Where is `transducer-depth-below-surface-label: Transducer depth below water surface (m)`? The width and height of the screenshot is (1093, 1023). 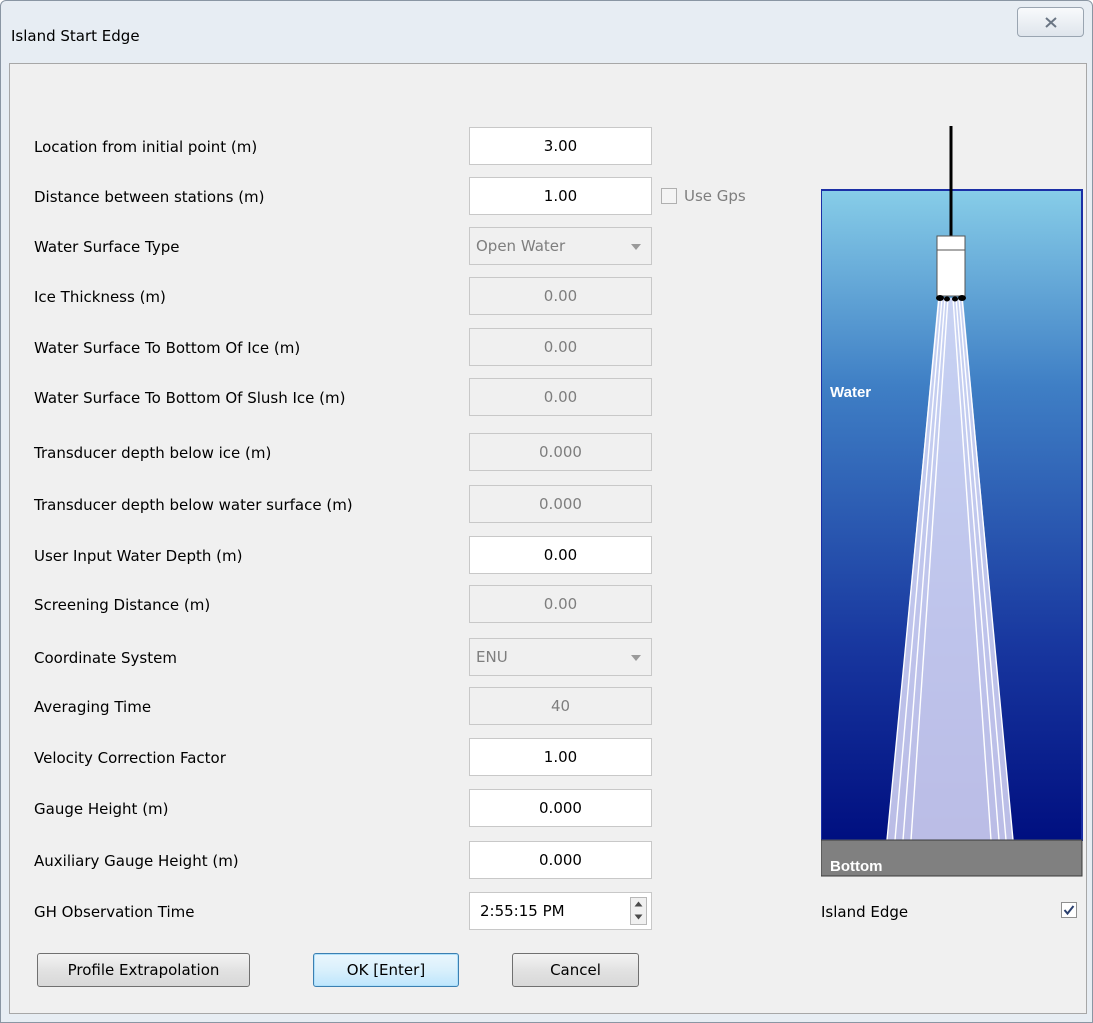
transducer-depth-below-surface-label: Transducer depth below water surface (m) is located at coordinates (193, 505).